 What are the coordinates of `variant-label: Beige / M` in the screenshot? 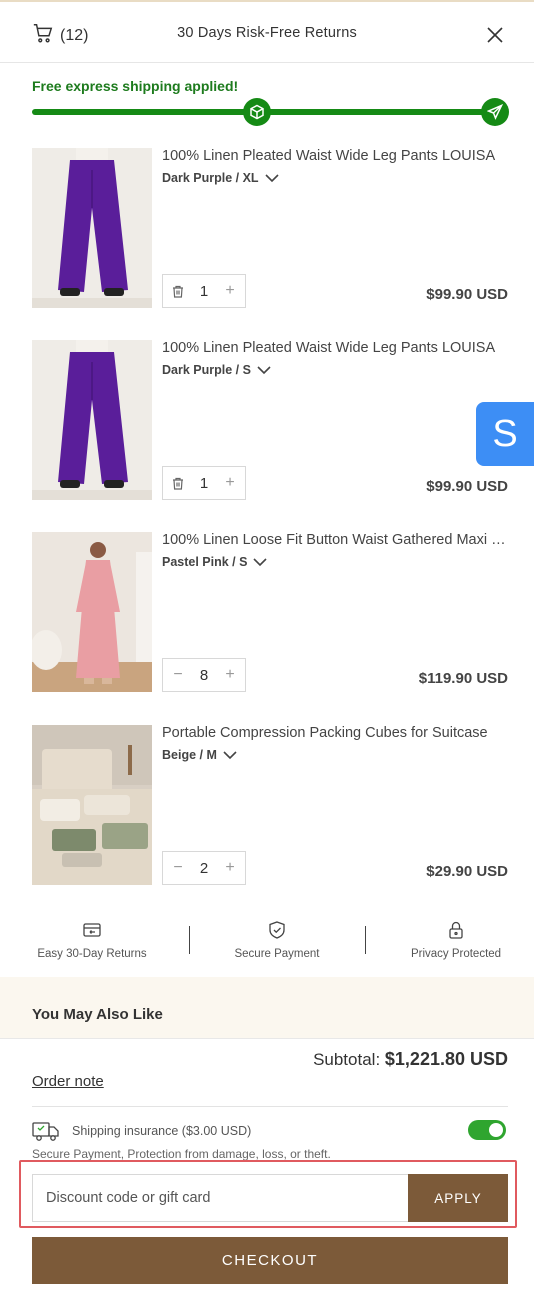 It's located at (189, 755).